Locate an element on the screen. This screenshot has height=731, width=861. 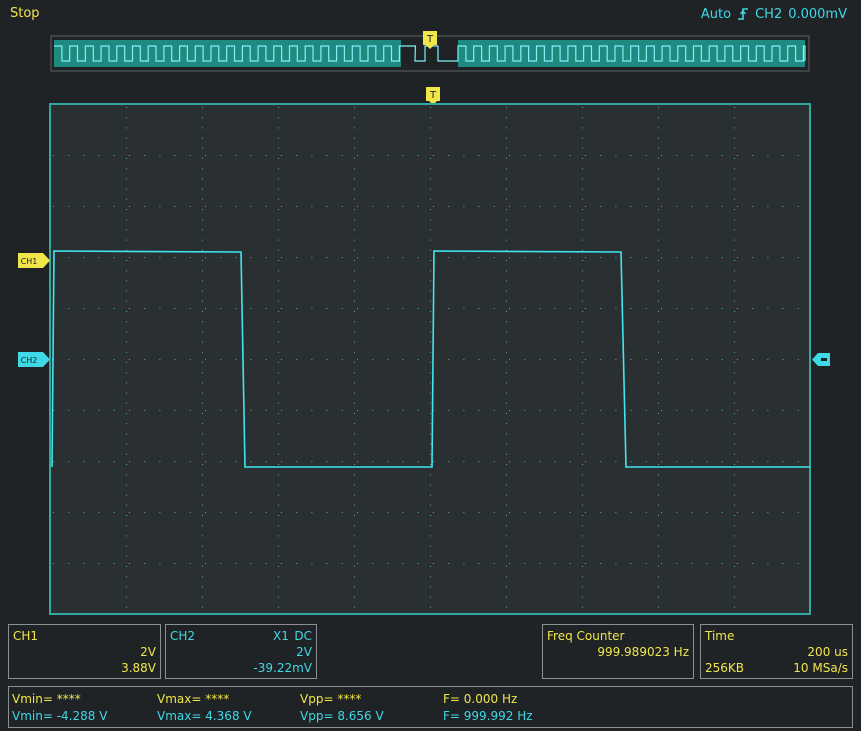
trigger-position-marker-overview: T is located at coordinates (430, 40).